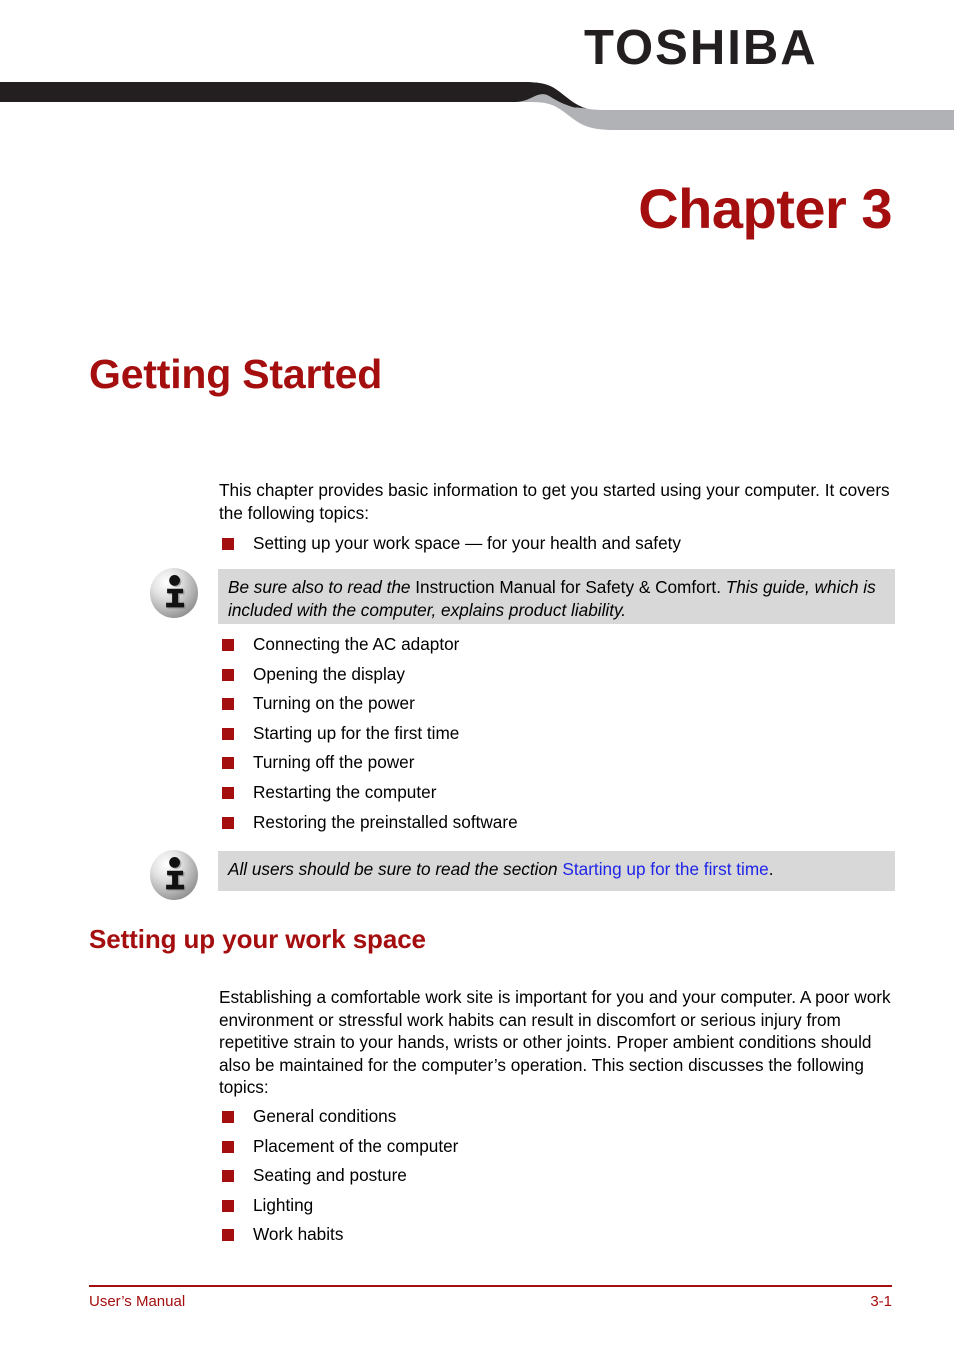 This screenshot has height=1352, width=954. Describe the element at coordinates (559, 1237) in the screenshot. I see `list-item: Work habits` at that location.